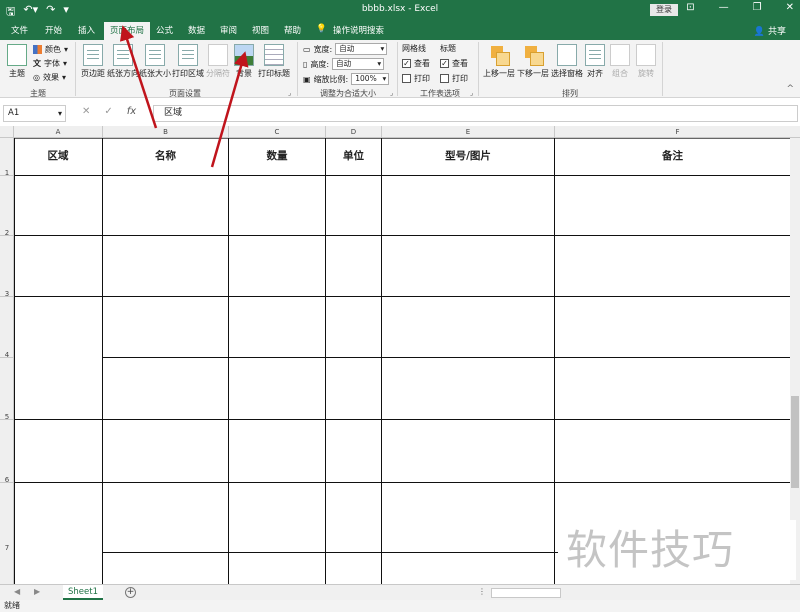  I want to click on send-backward-button: 下移一层, so click(533, 61).